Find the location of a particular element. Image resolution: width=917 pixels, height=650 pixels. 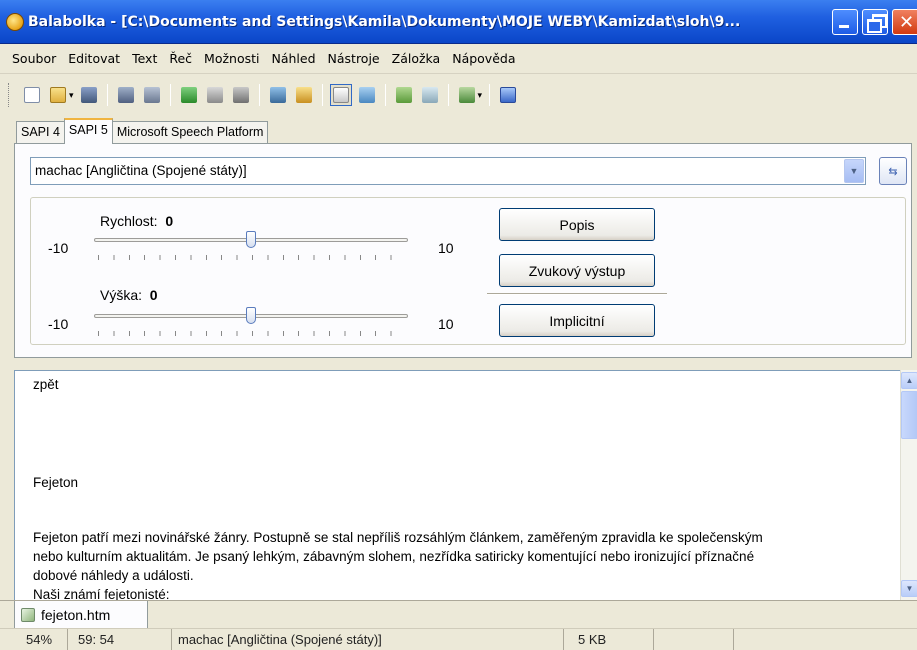

pitch-label: Výška: 0 is located at coordinates (129, 295).